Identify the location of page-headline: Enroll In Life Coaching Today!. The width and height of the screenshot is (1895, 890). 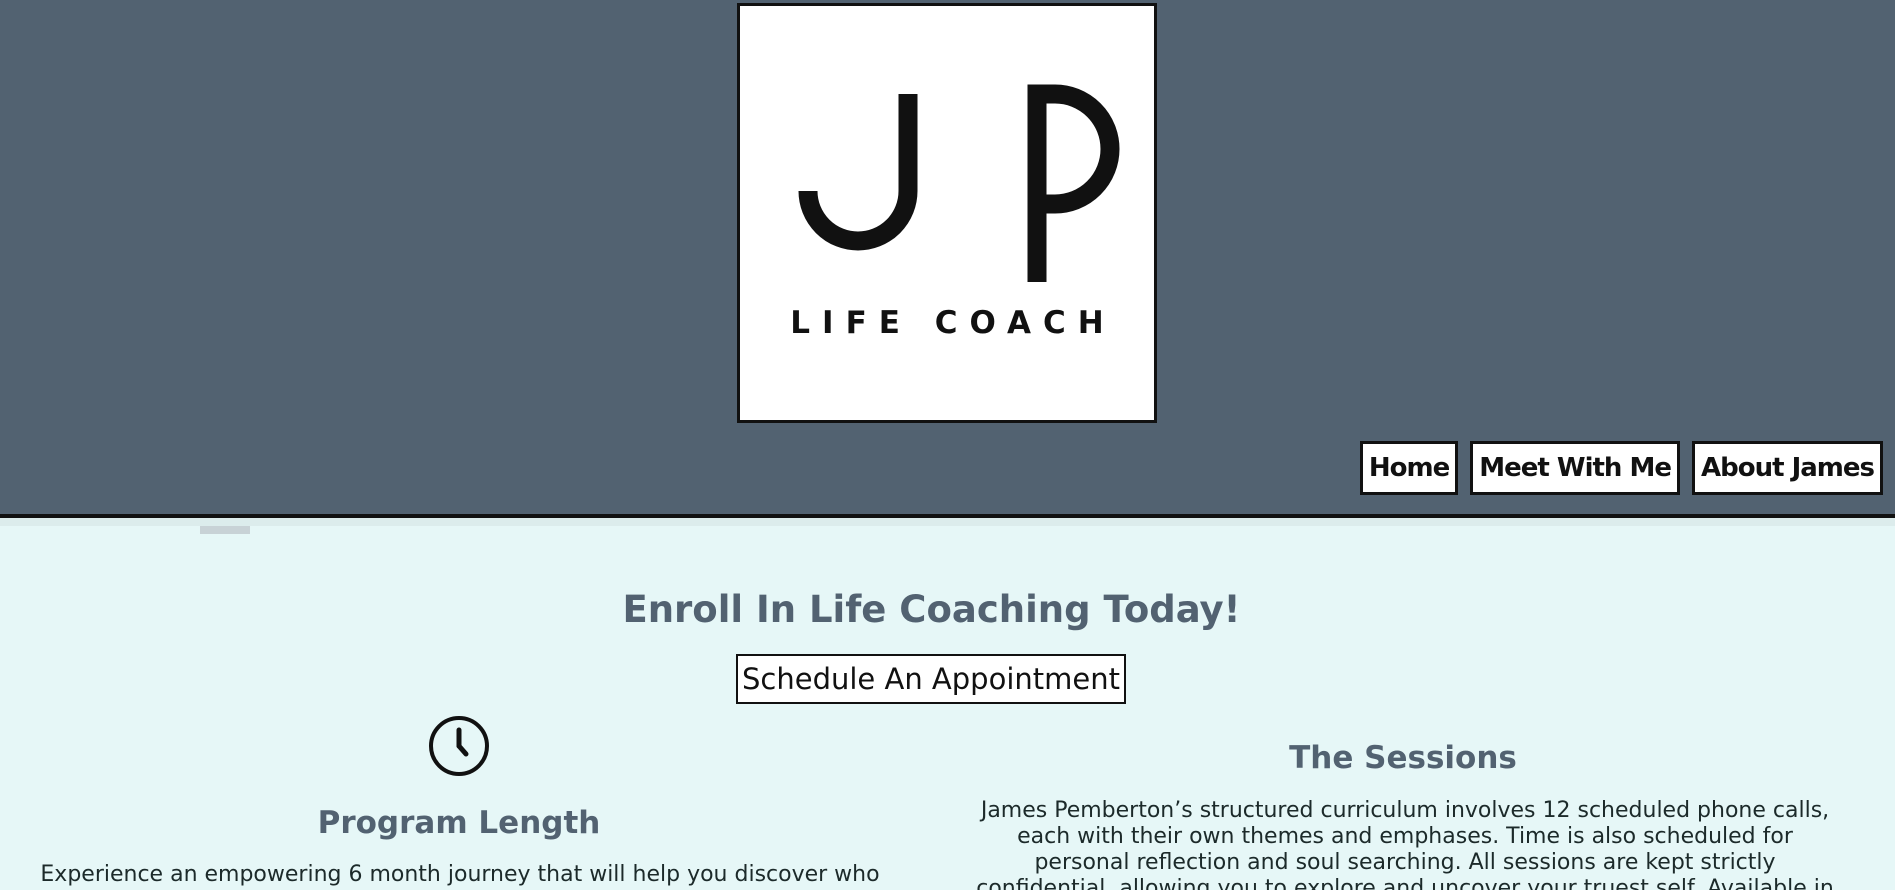
(931, 609).